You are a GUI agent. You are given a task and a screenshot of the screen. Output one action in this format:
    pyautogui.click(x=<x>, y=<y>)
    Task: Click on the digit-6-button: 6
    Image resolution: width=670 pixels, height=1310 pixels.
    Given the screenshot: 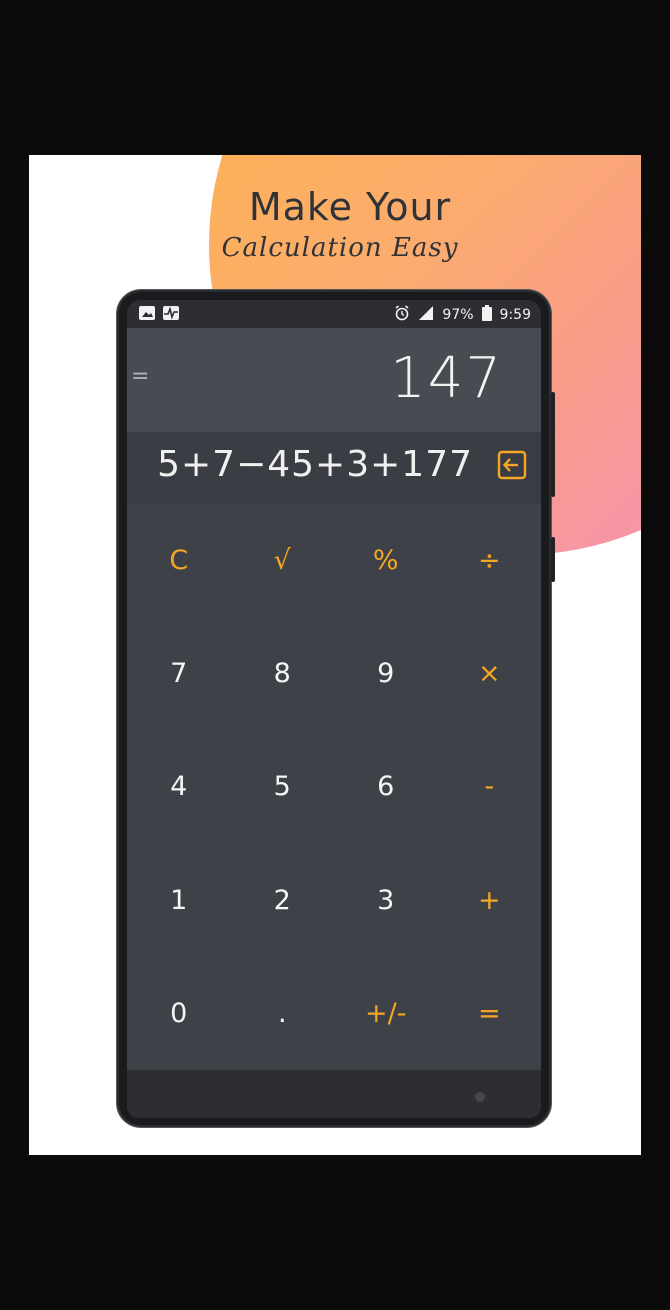 What is the action you would take?
    pyautogui.click(x=386, y=786)
    